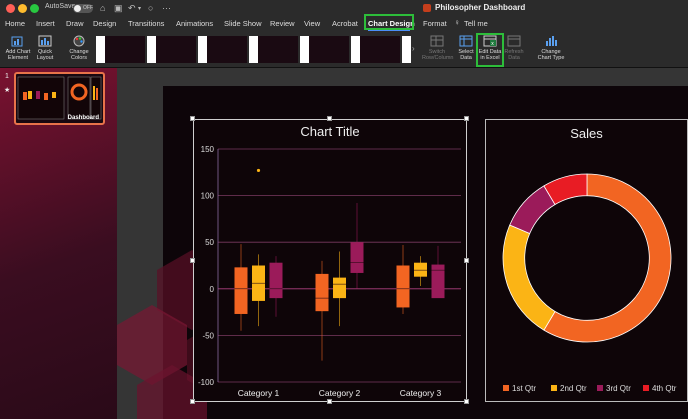 This screenshot has height=419, width=688. What do you see at coordinates (194, 23) in the screenshot?
I see `tab-animations: Animations` at bounding box center [194, 23].